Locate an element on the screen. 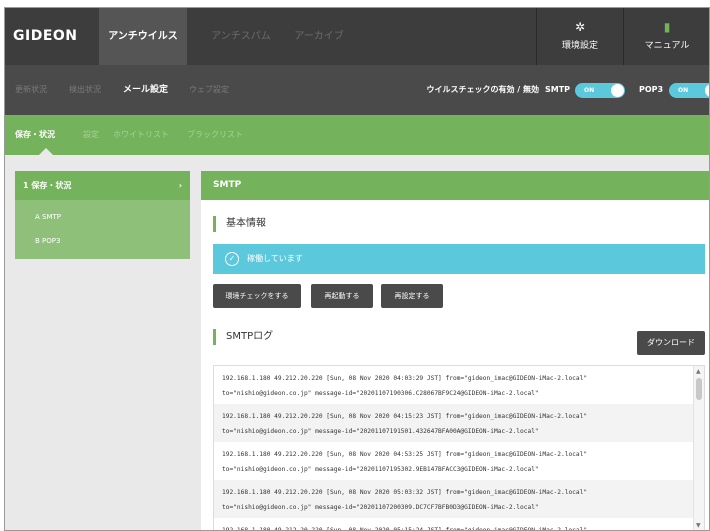 This screenshot has height=531, width=710. pop3-toggle-state: ON is located at coordinates (683, 90).